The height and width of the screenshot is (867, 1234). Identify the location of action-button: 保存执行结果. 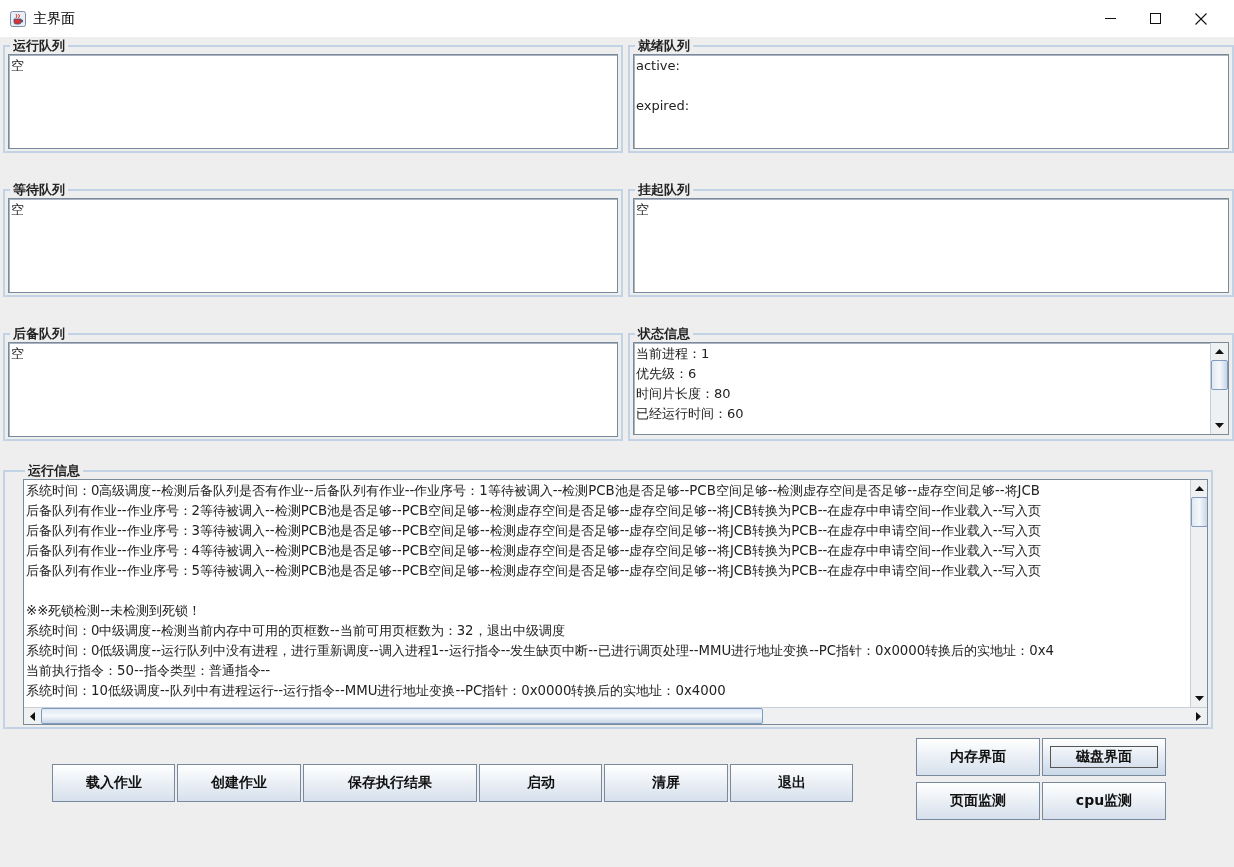
(390, 783).